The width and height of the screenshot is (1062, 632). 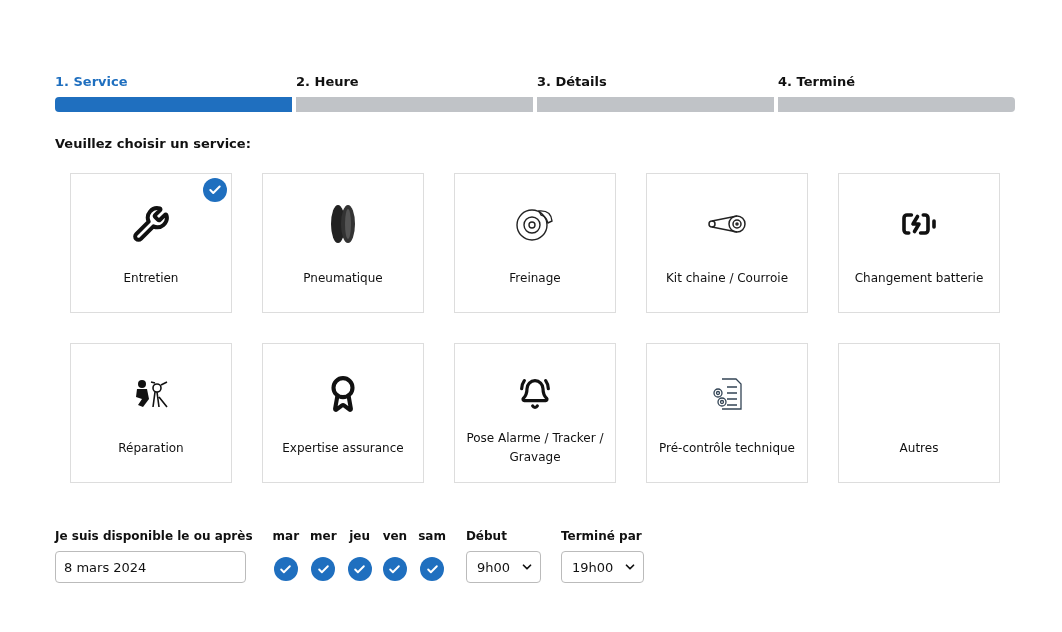 What do you see at coordinates (151, 448) in the screenshot?
I see `service-label: Réparation` at bounding box center [151, 448].